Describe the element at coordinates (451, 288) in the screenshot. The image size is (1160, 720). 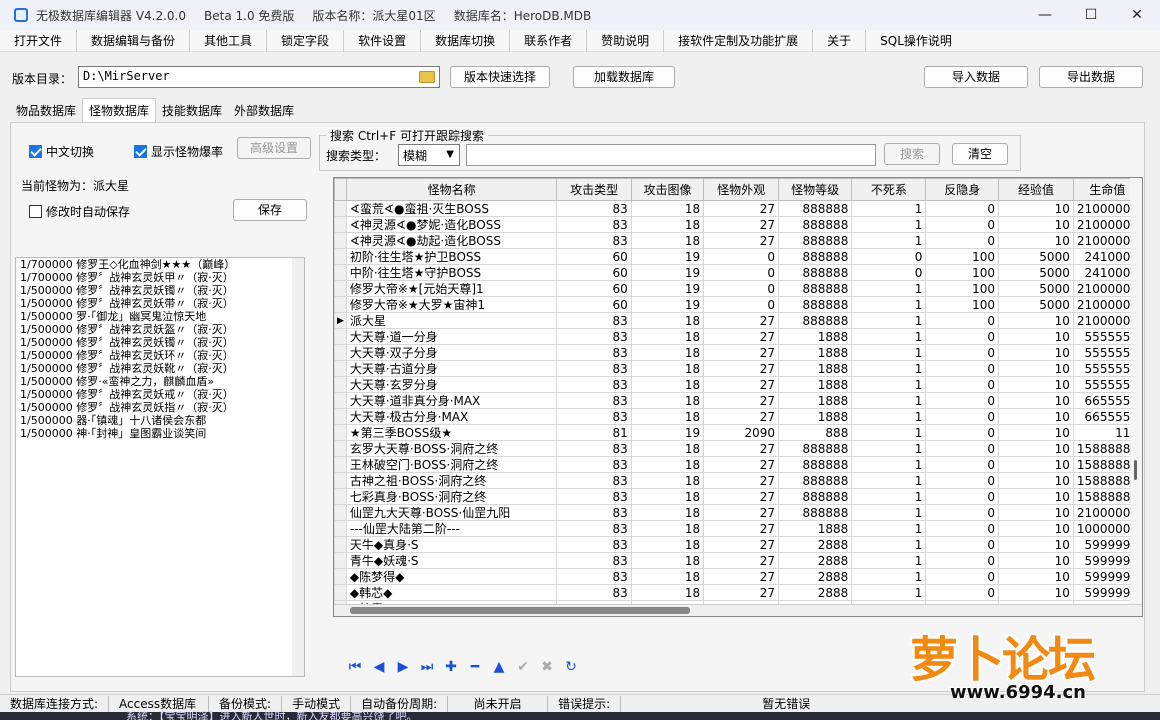
I see `cell-name: 修罗大帝※★[元始天尊]1` at that location.